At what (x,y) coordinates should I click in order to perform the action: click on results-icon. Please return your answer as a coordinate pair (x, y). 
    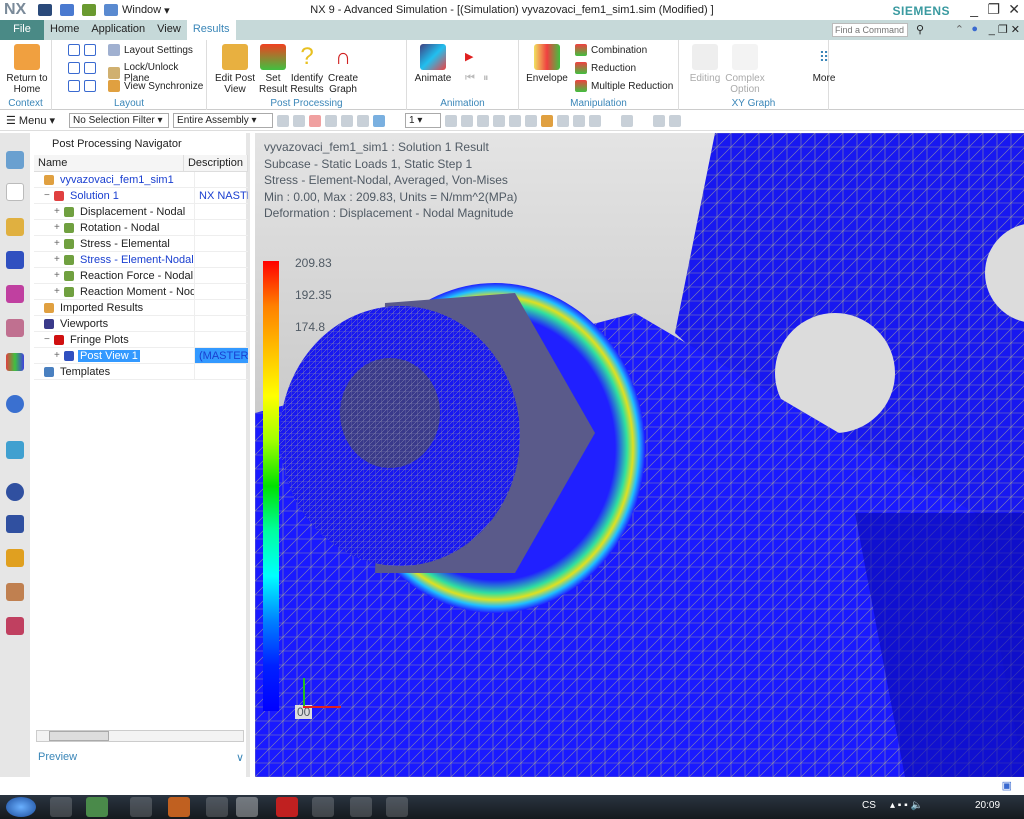
    Looking at the image, I should click on (675, 120).